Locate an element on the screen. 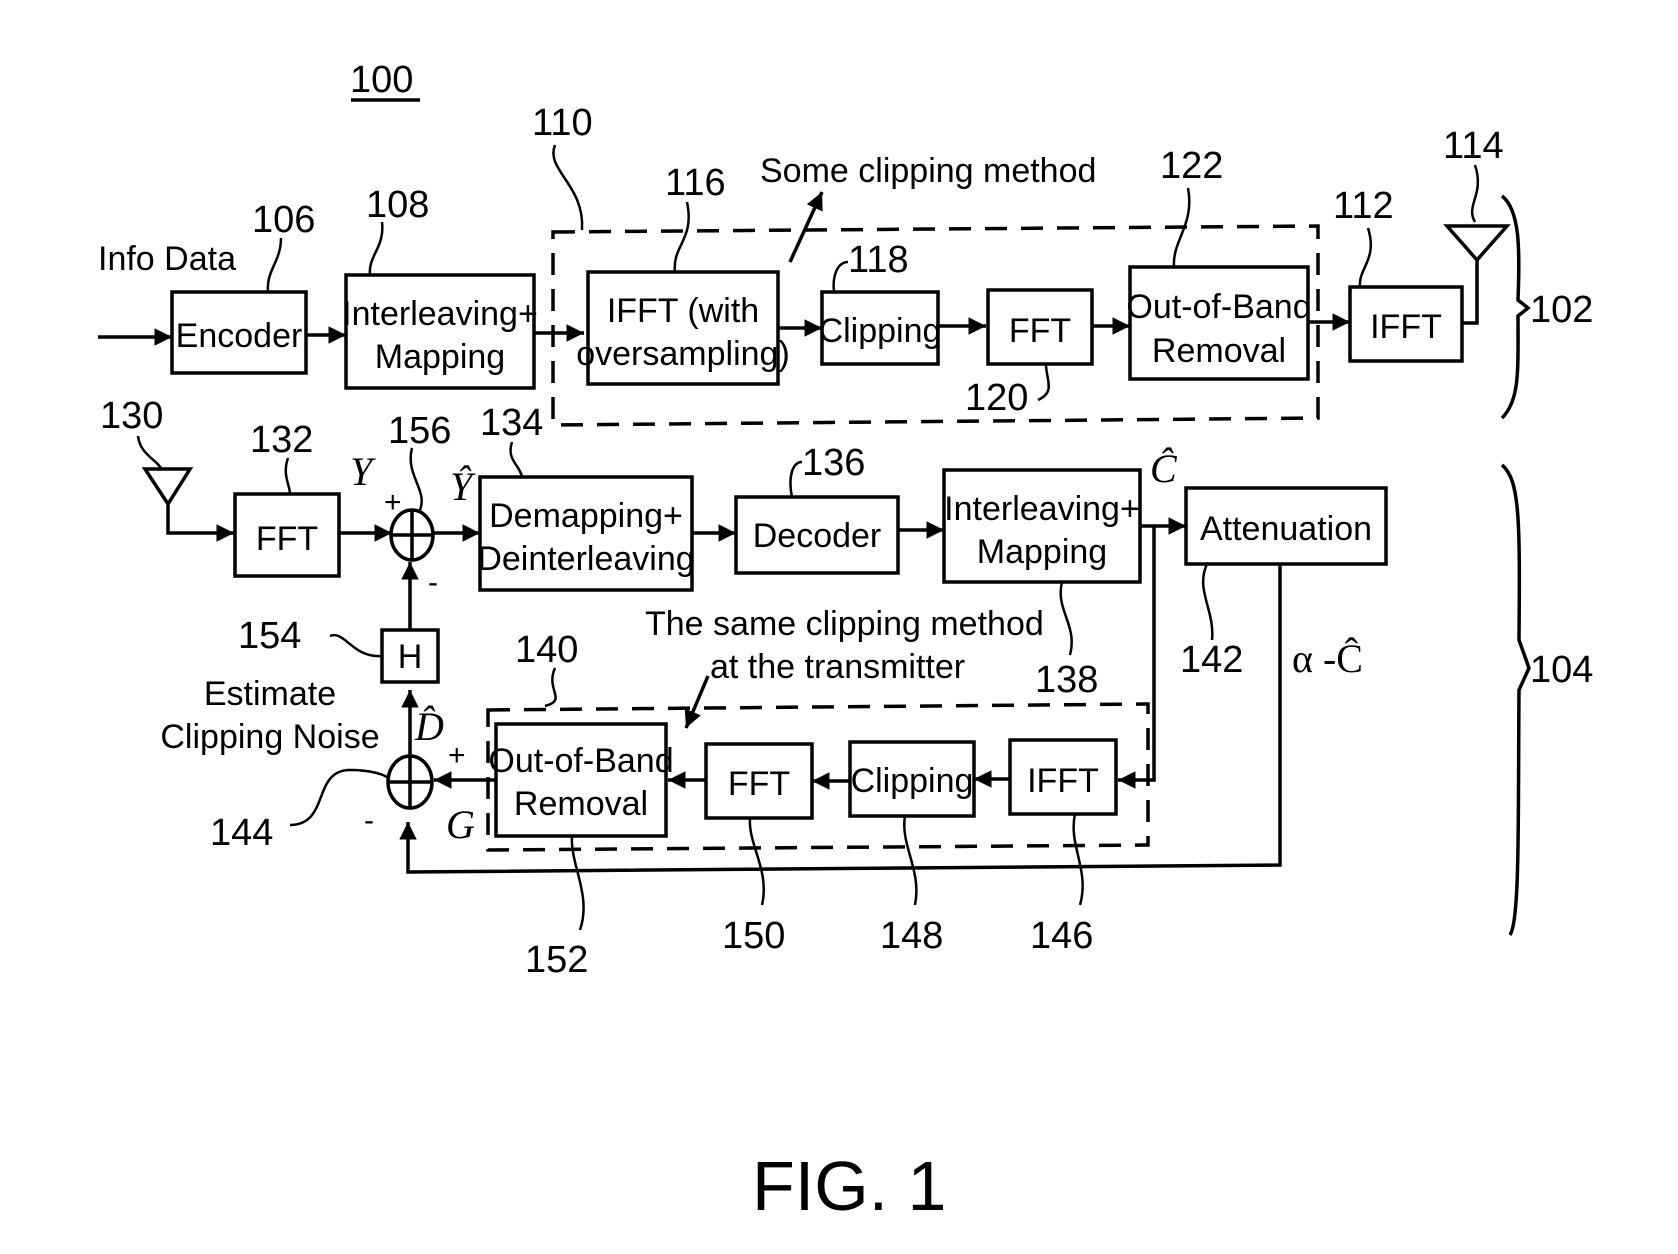  signal-g: G is located at coordinates (460, 824).